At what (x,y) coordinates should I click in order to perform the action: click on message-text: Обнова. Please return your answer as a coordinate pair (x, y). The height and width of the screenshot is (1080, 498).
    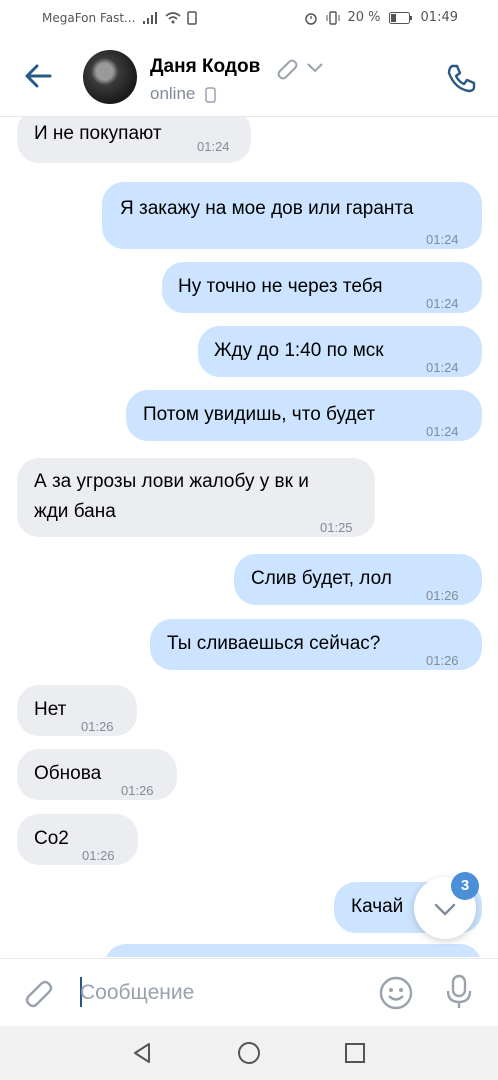
    Looking at the image, I should click on (68, 773).